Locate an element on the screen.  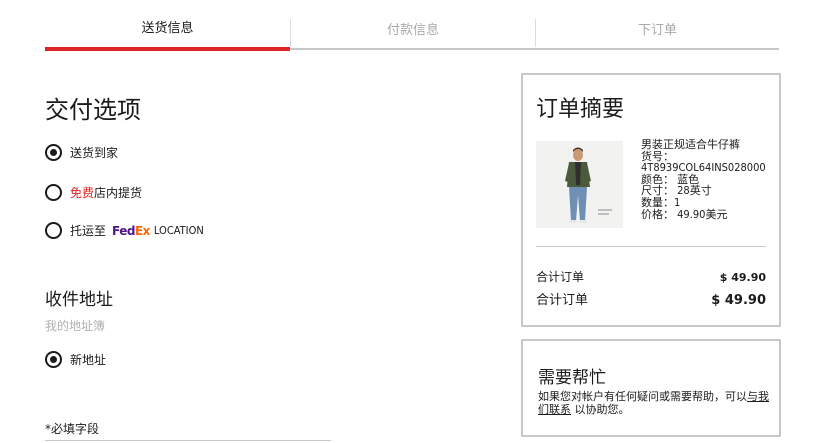
help-panel: 需要帮忙 如果您对帐户有任何疑问或需要帮助，可以与我们联系 以协助您。 is located at coordinates (651, 388).